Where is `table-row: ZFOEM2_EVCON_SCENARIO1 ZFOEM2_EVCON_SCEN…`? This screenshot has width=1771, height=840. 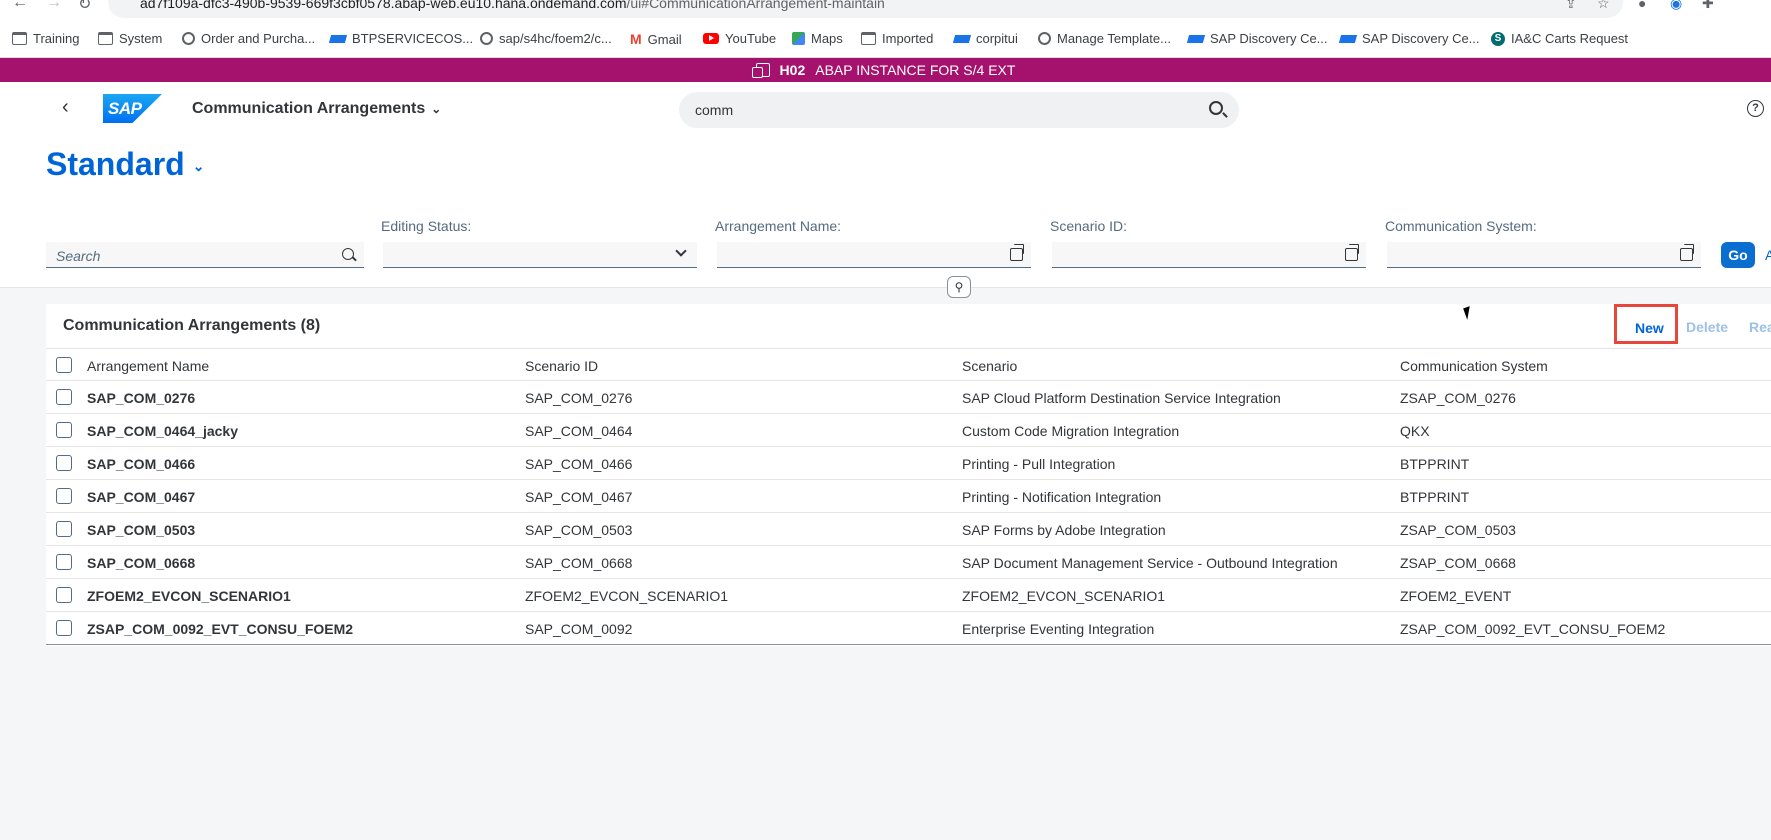
table-row: ZFOEM2_EVCON_SCENARIO1 ZFOEM2_EVCON_SCEN… is located at coordinates (908, 595).